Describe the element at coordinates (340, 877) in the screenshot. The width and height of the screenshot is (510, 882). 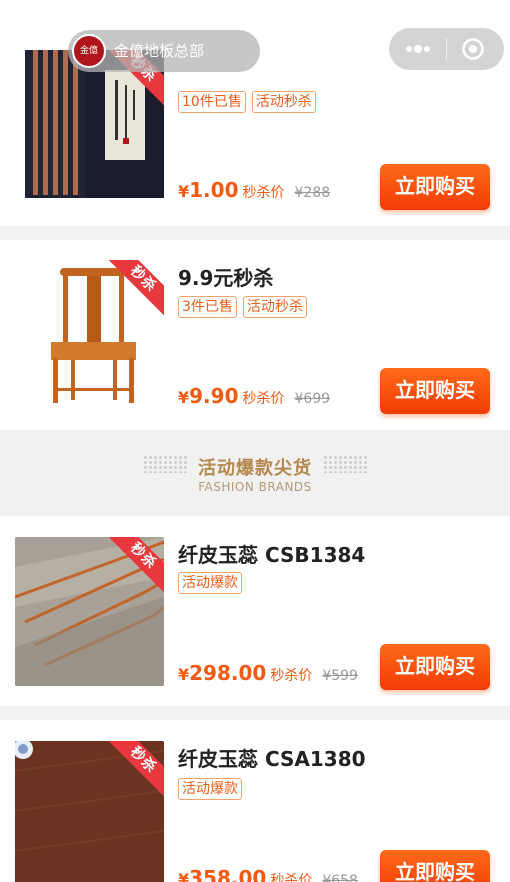
I see `original-price: ¥658` at that location.